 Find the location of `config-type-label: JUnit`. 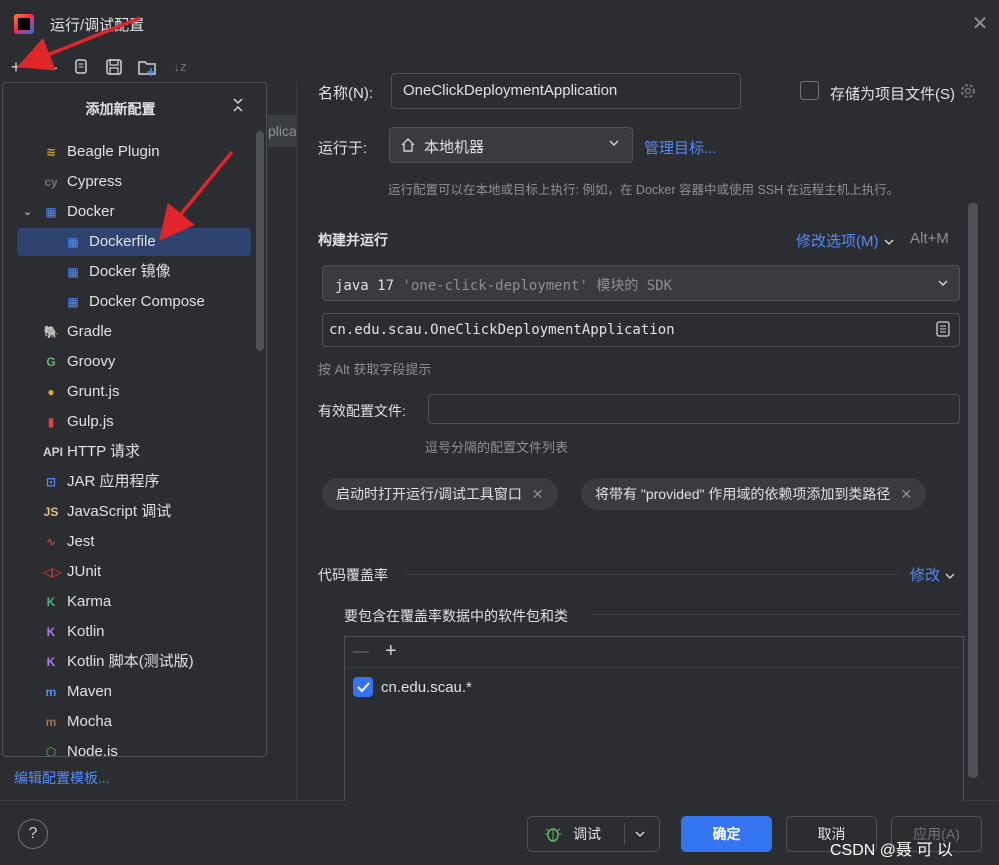

config-type-label: JUnit is located at coordinates (84, 571).